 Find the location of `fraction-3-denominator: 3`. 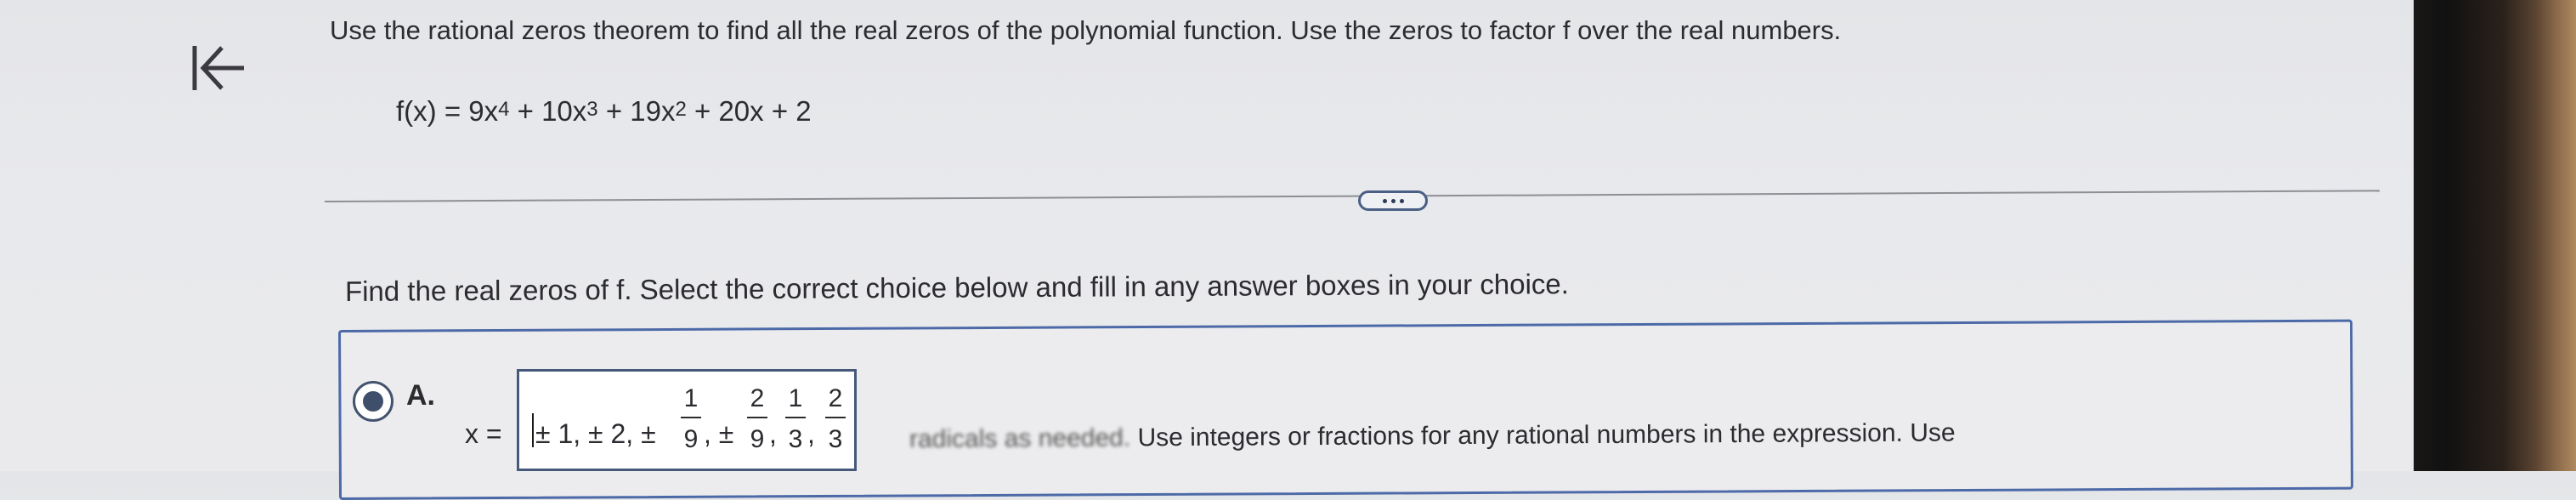

fraction-3-denominator: 3 is located at coordinates (795, 439).